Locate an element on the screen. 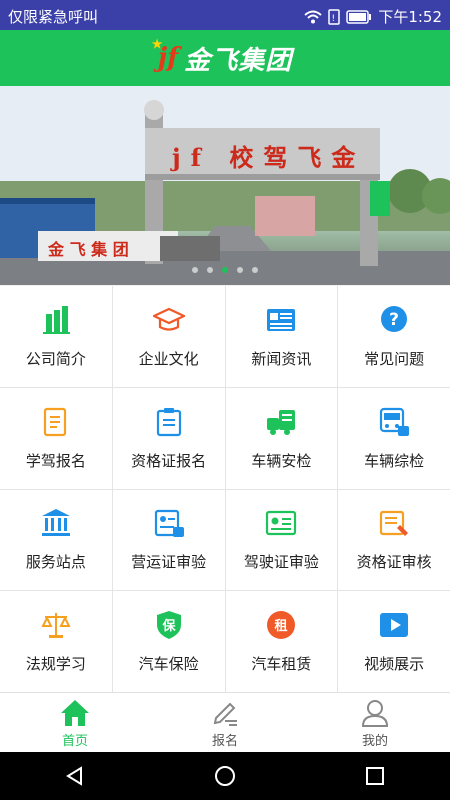  grid-item-video: 视频展示 is located at coordinates (394, 641).